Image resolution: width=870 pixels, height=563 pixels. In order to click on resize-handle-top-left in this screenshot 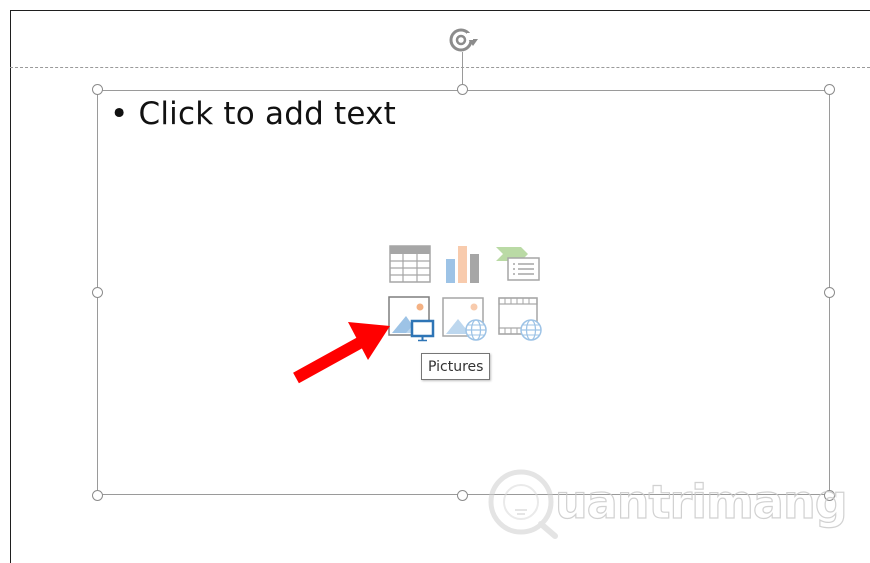, I will do `click(97, 89)`.